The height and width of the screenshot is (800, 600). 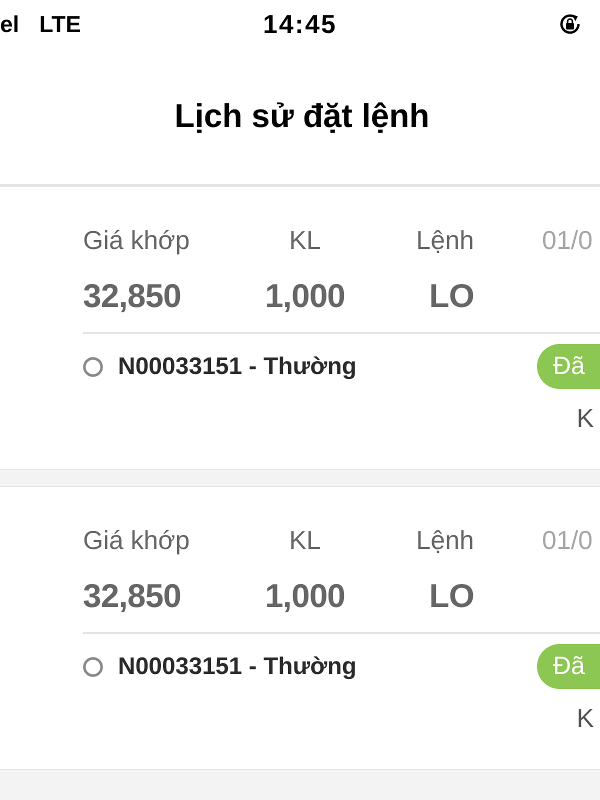 What do you see at coordinates (302, 116) in the screenshot?
I see `page-title: Lịch sử đặt lệnh` at bounding box center [302, 116].